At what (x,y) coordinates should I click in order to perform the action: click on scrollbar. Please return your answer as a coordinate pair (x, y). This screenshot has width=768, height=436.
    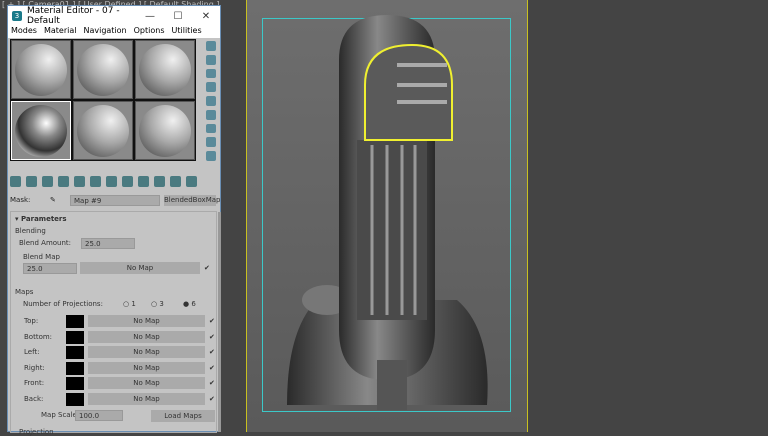
    Looking at the image, I should click on (219, 322).